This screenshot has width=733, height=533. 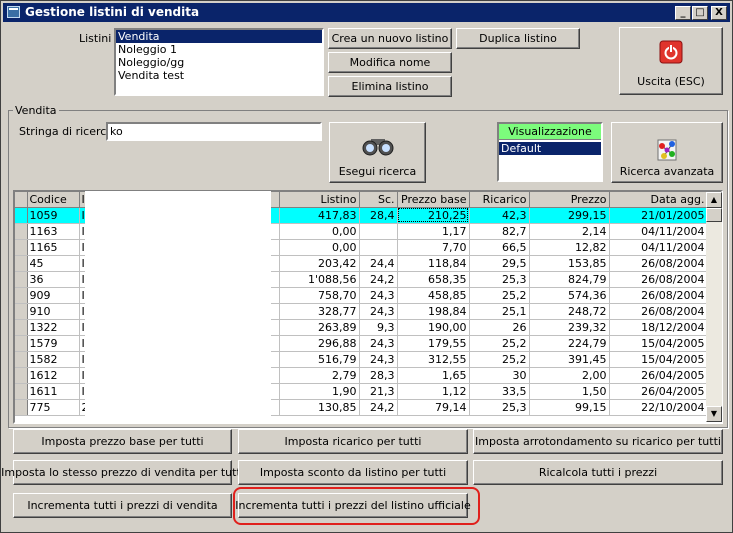 What do you see at coordinates (214, 131) in the screenshot?
I see `search-input` at bounding box center [214, 131].